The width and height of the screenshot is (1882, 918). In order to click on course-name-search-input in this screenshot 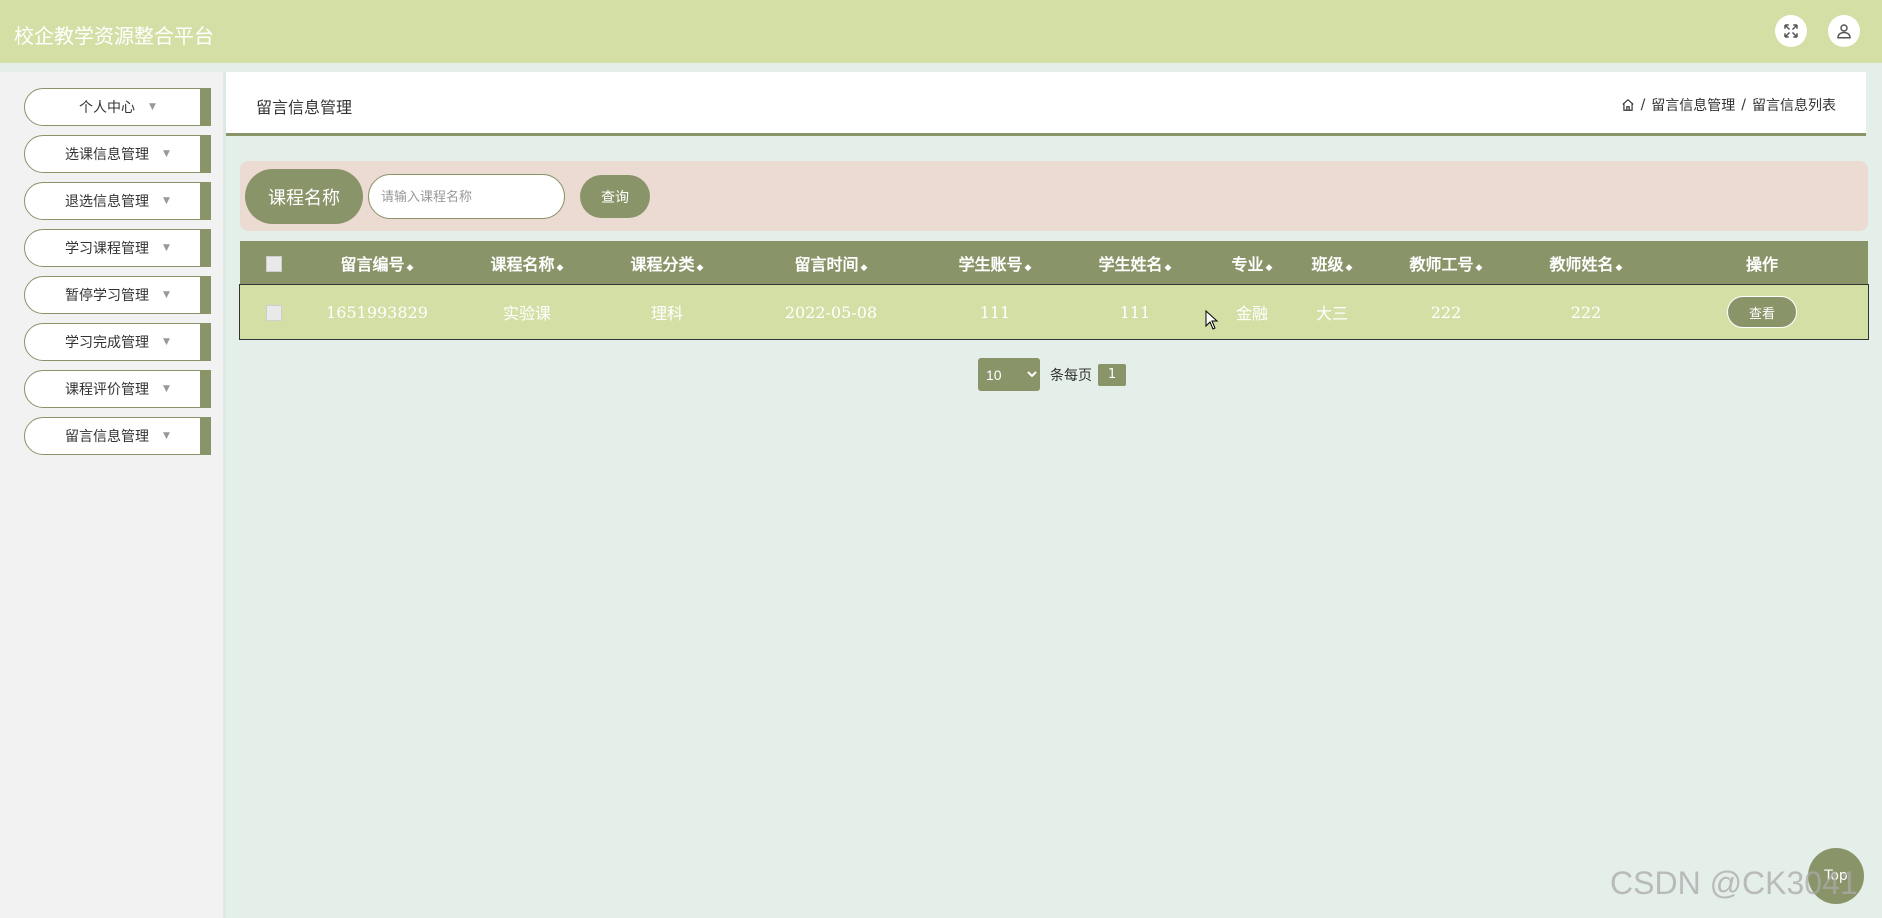, I will do `click(466, 196)`.